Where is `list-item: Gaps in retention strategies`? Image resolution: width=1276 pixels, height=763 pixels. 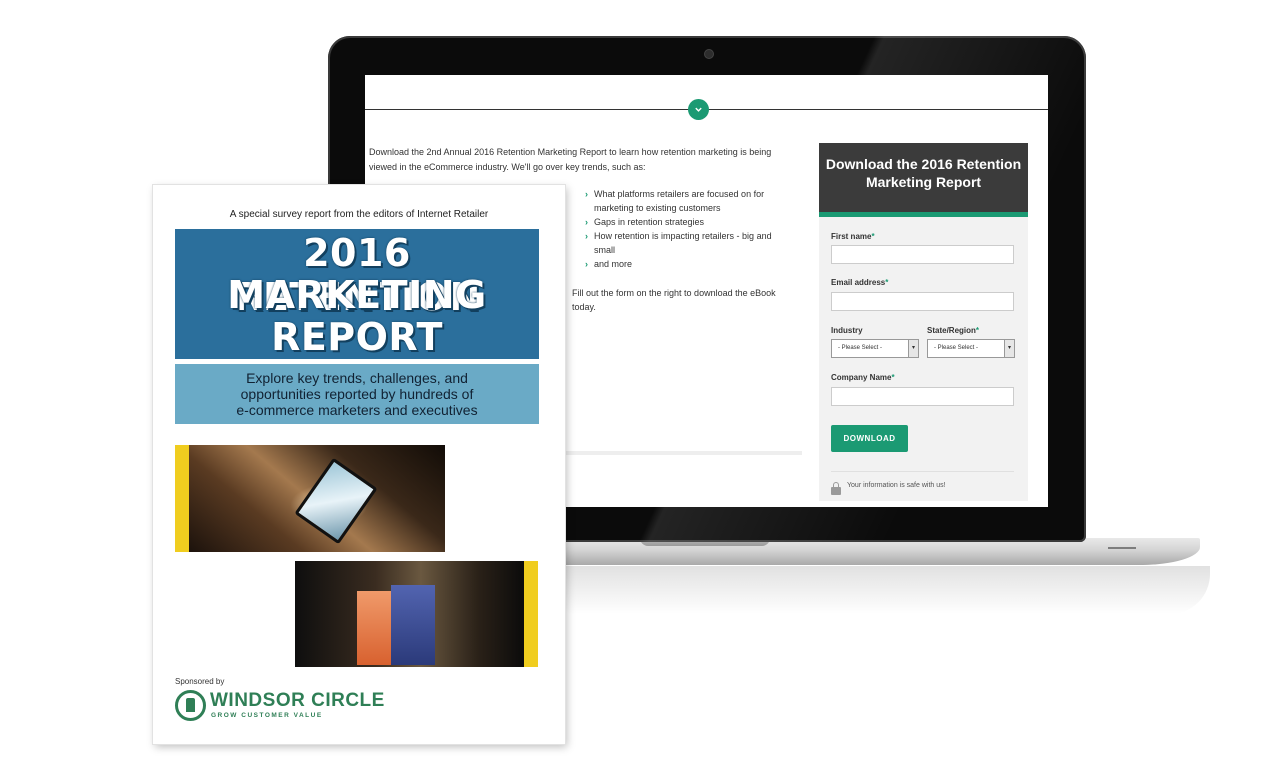 list-item: Gaps in retention strategies is located at coordinates (685, 222).